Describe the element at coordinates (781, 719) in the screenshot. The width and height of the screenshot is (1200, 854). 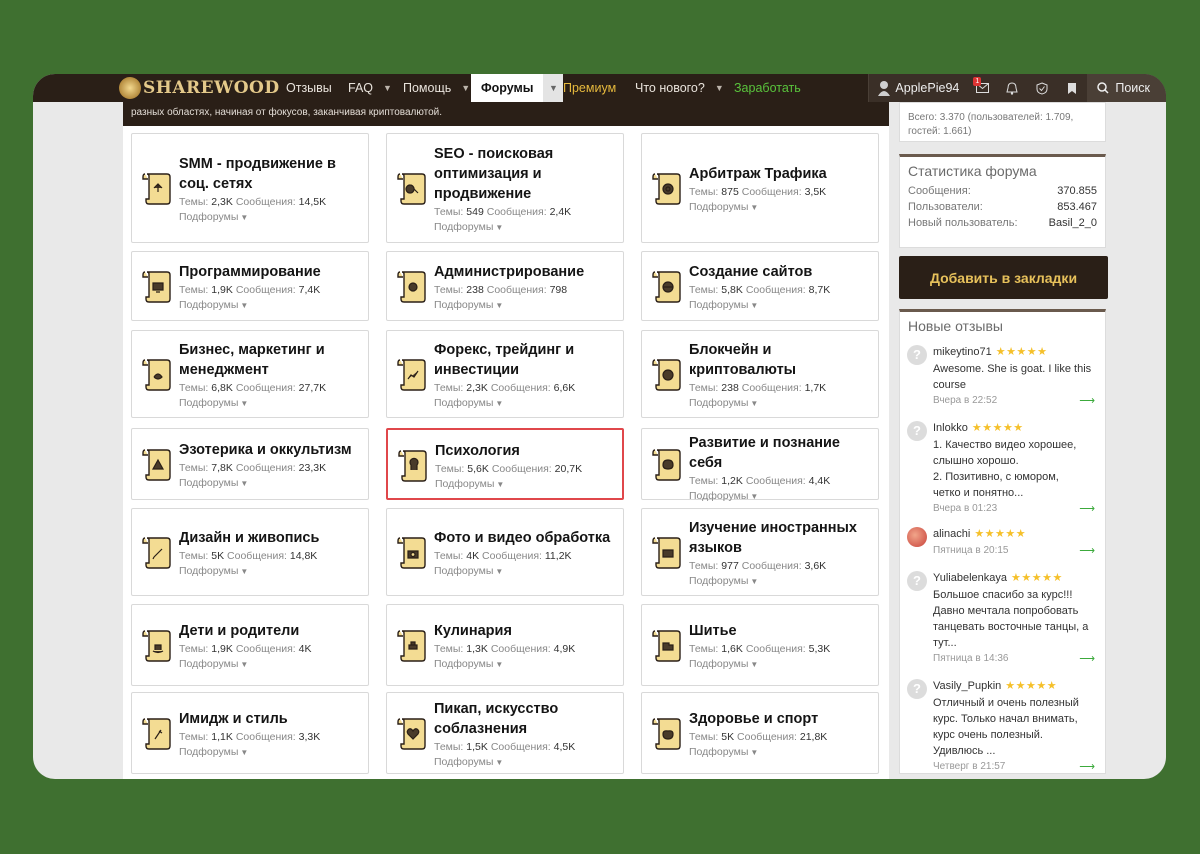
I see `forum-title: Здоровье и спорт` at that location.